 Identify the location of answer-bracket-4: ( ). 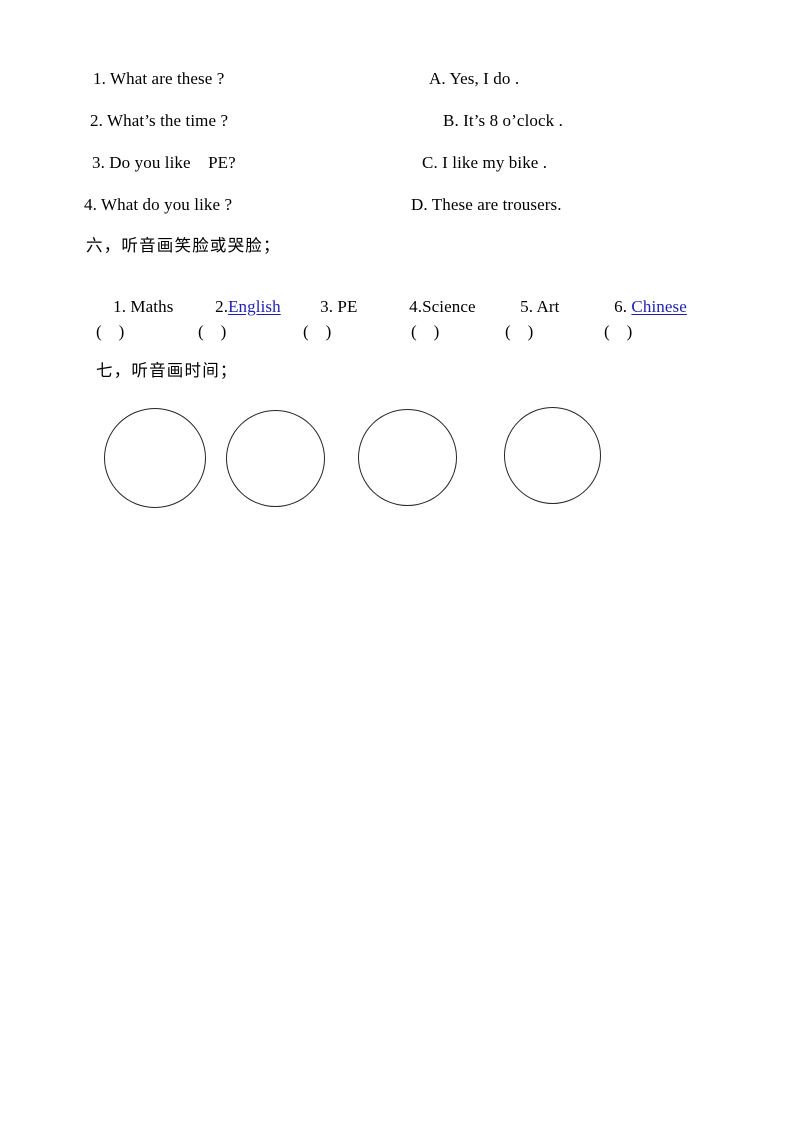
(425, 331).